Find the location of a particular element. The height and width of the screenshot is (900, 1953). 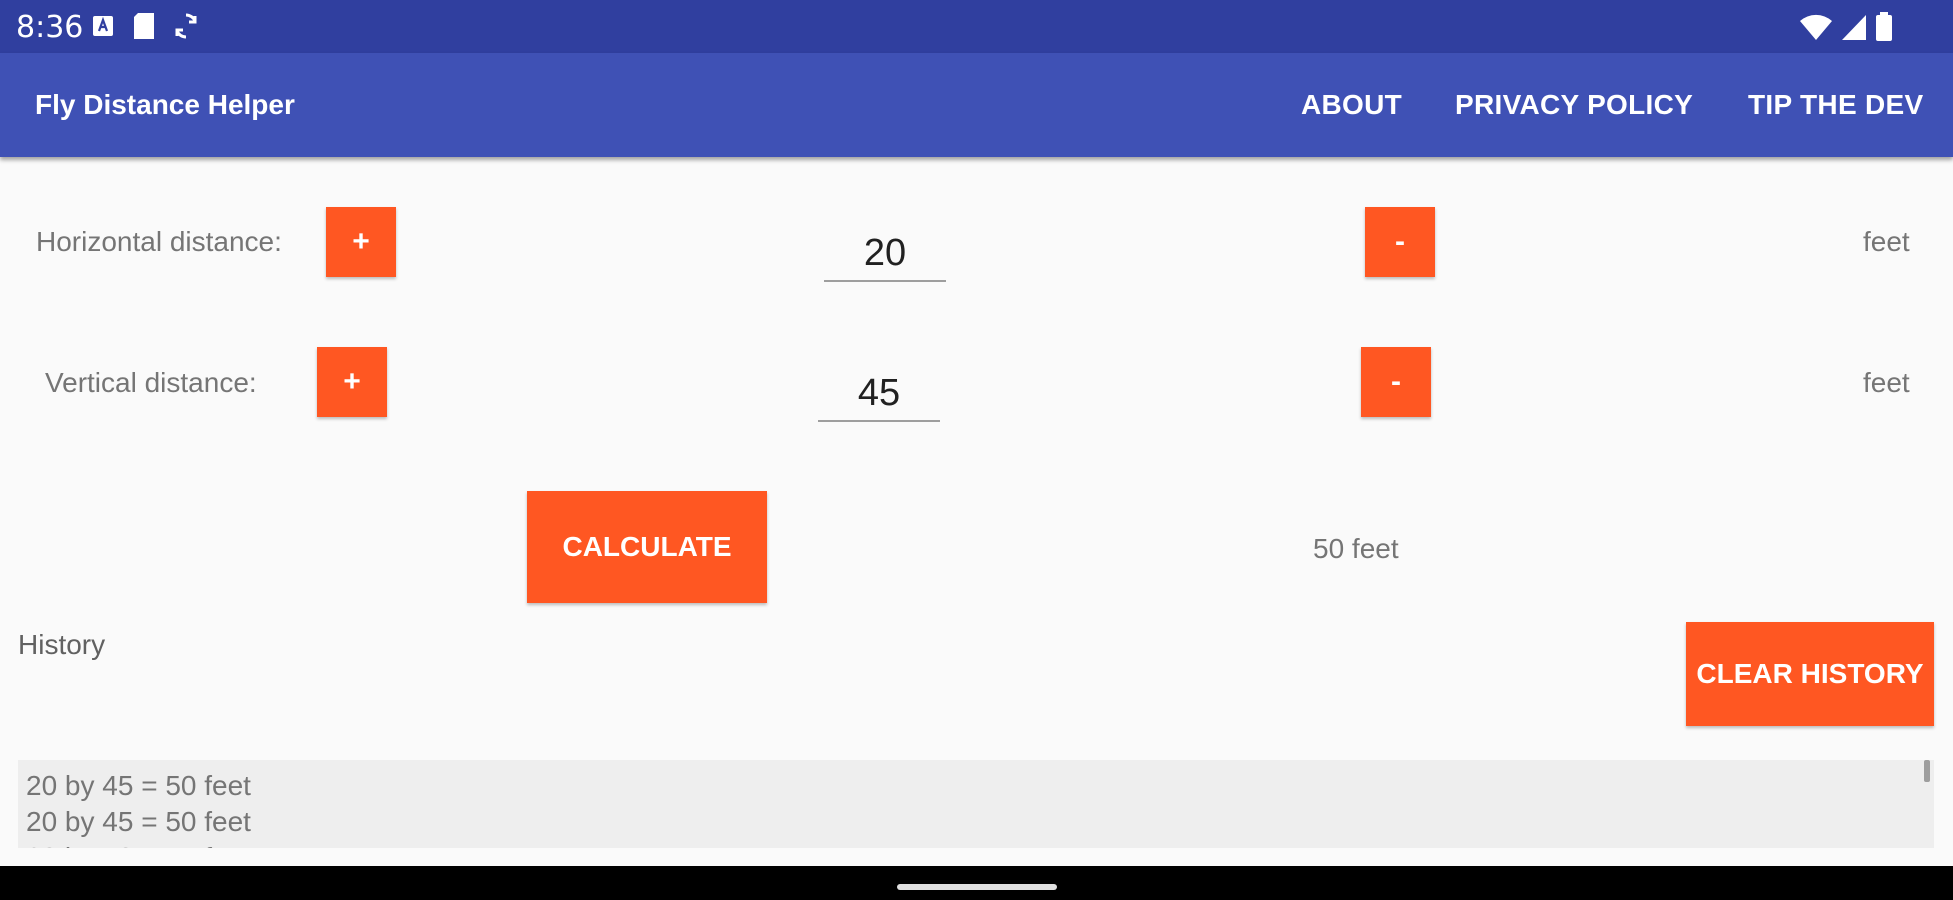

history-scrollbar is located at coordinates (1927, 771).